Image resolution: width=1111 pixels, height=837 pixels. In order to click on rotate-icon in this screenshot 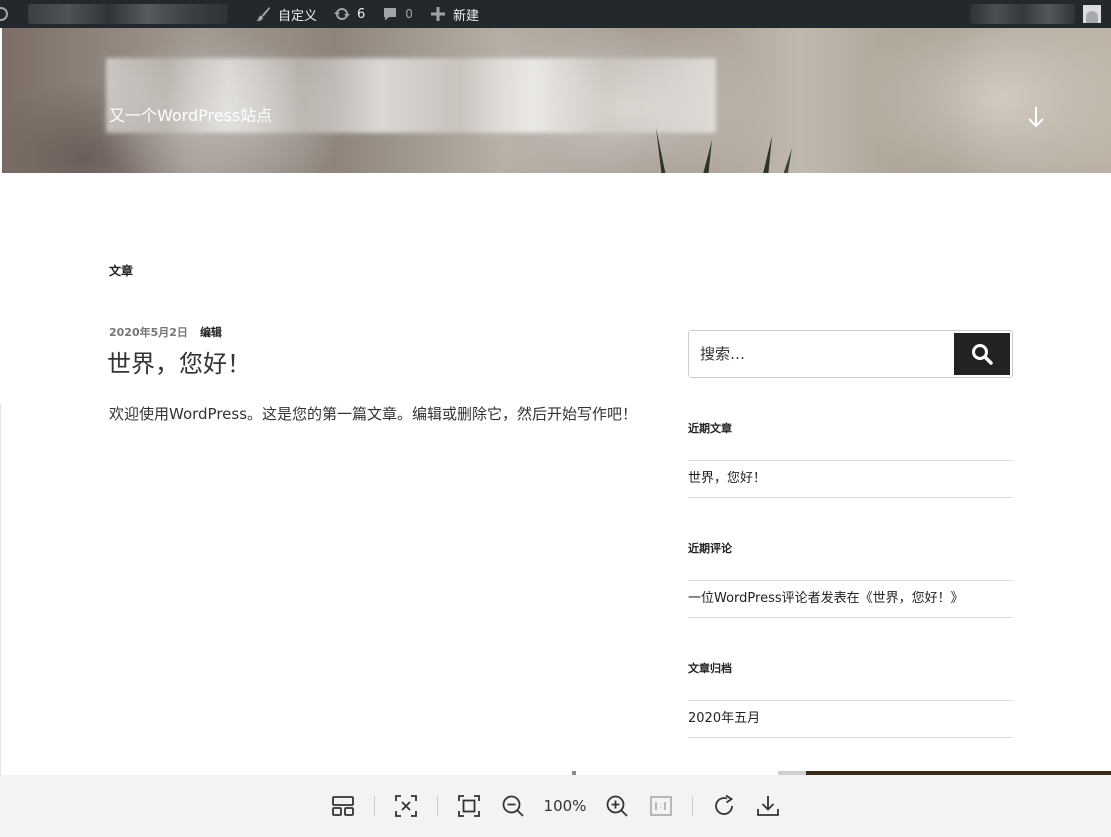, I will do `click(724, 804)`.